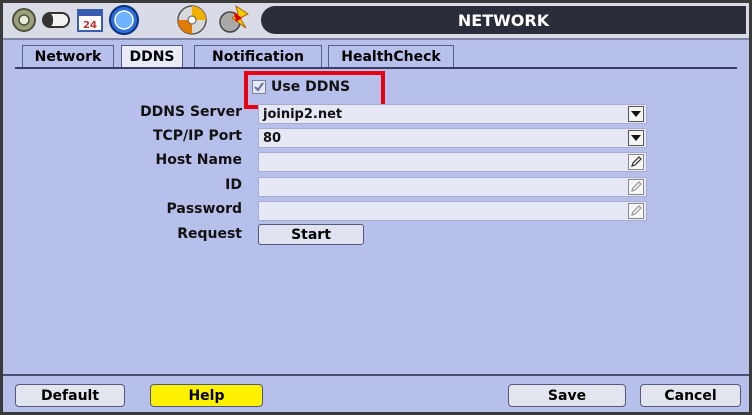 This screenshot has height=415, width=752. I want to click on use-ddns-checkbox: Use DDNS, so click(301, 87).